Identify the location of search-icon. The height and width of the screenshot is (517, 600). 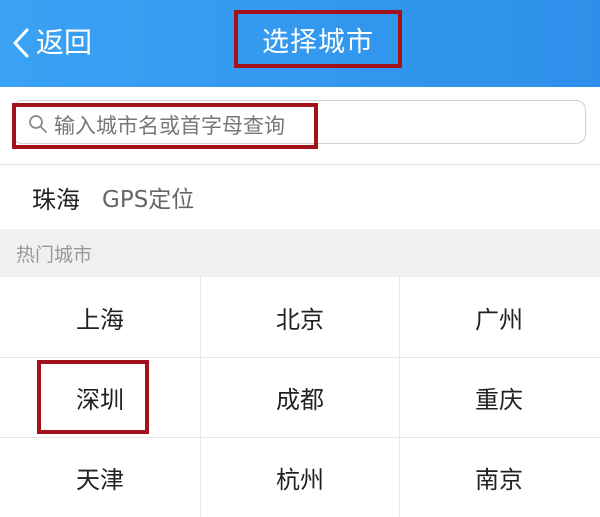
(38, 126).